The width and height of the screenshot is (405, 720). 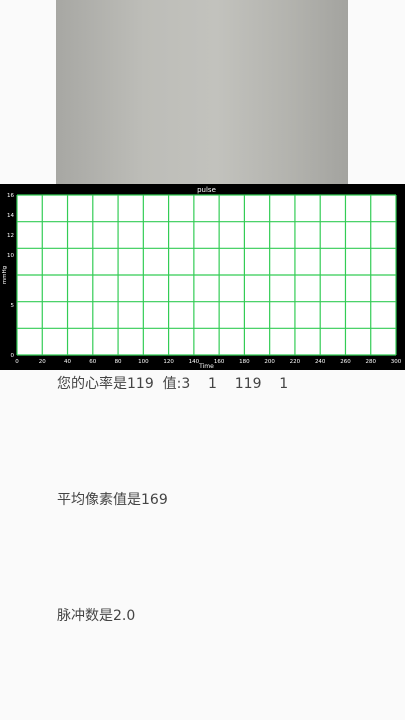 What do you see at coordinates (206, 366) in the screenshot?
I see `x-axis-label: Time` at bounding box center [206, 366].